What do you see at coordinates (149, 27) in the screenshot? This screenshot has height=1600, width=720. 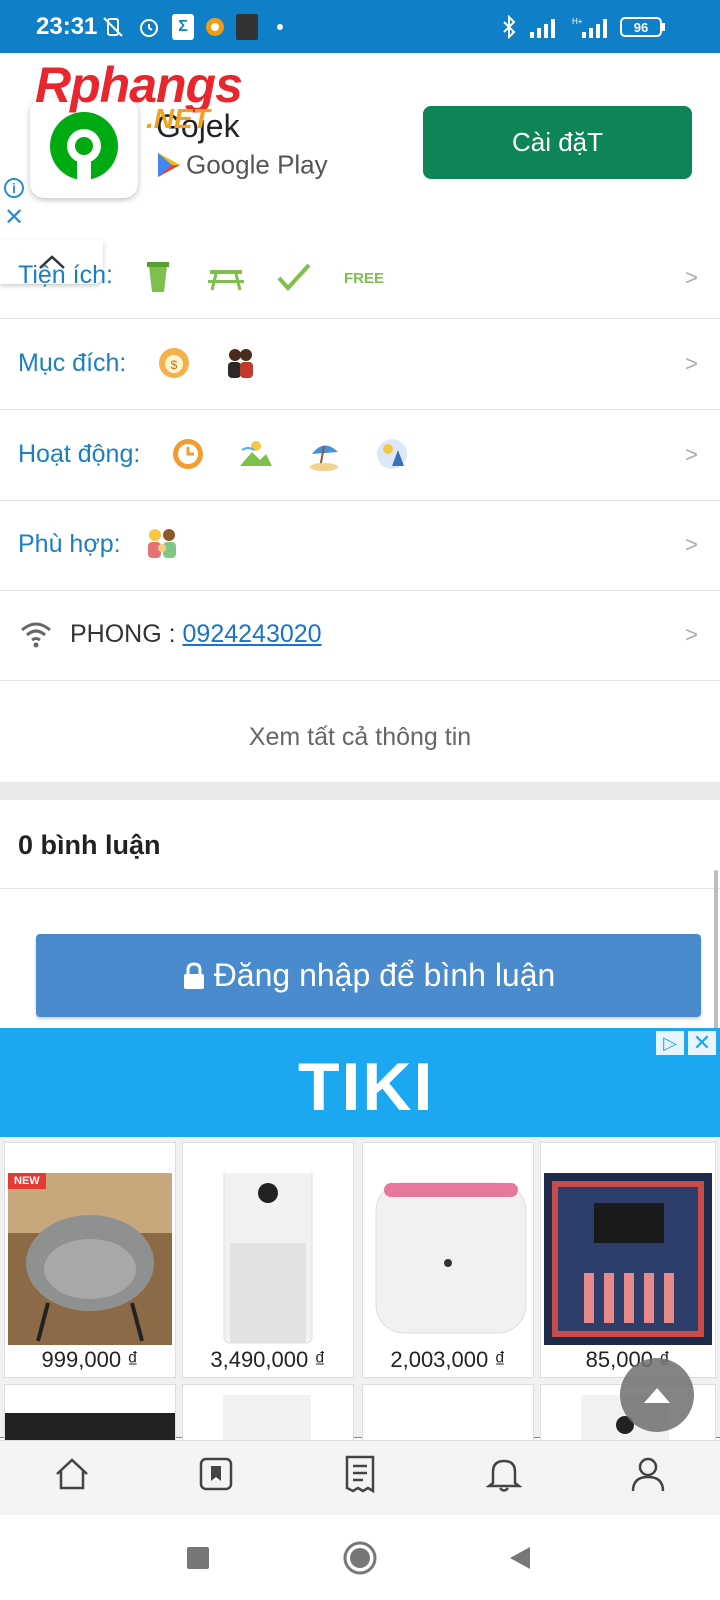 I see `alarm-icon` at bounding box center [149, 27].